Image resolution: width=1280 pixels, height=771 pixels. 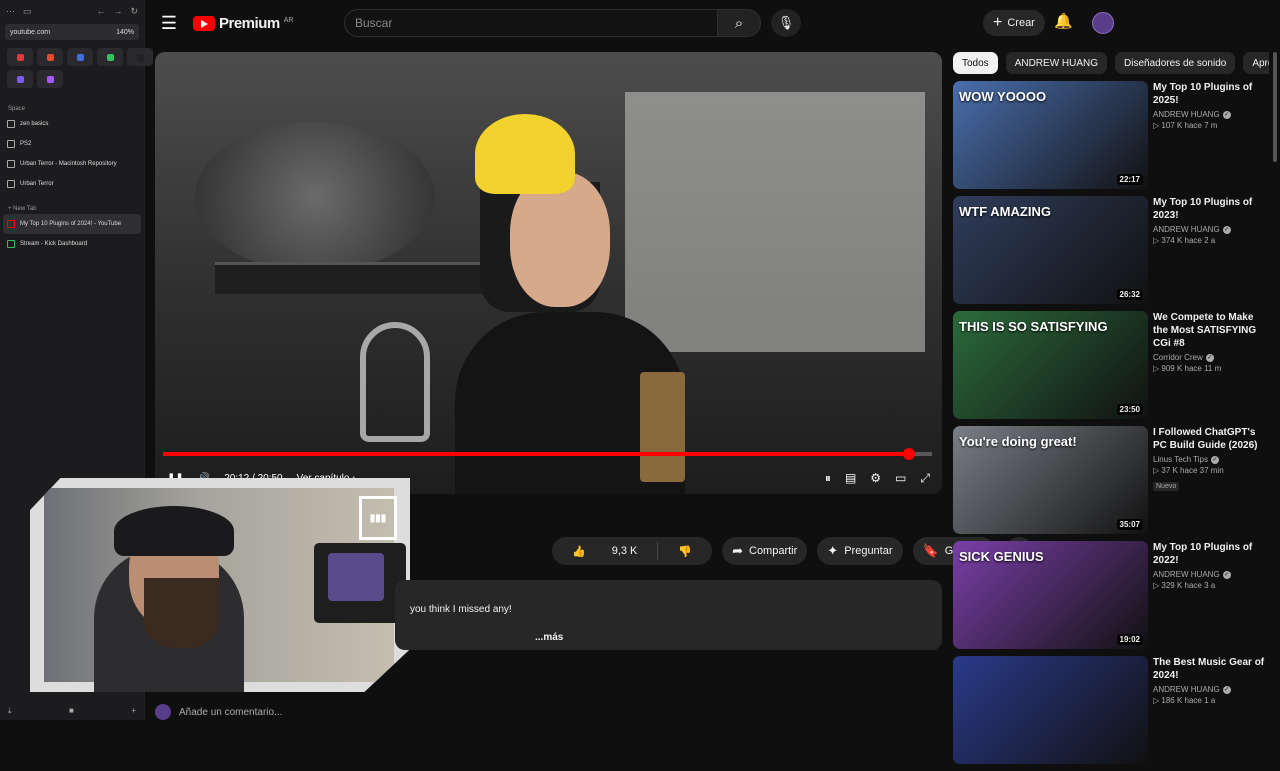 I want to click on video-thumbnail: SICK GENIUS 19:02, so click(x=1050, y=595).